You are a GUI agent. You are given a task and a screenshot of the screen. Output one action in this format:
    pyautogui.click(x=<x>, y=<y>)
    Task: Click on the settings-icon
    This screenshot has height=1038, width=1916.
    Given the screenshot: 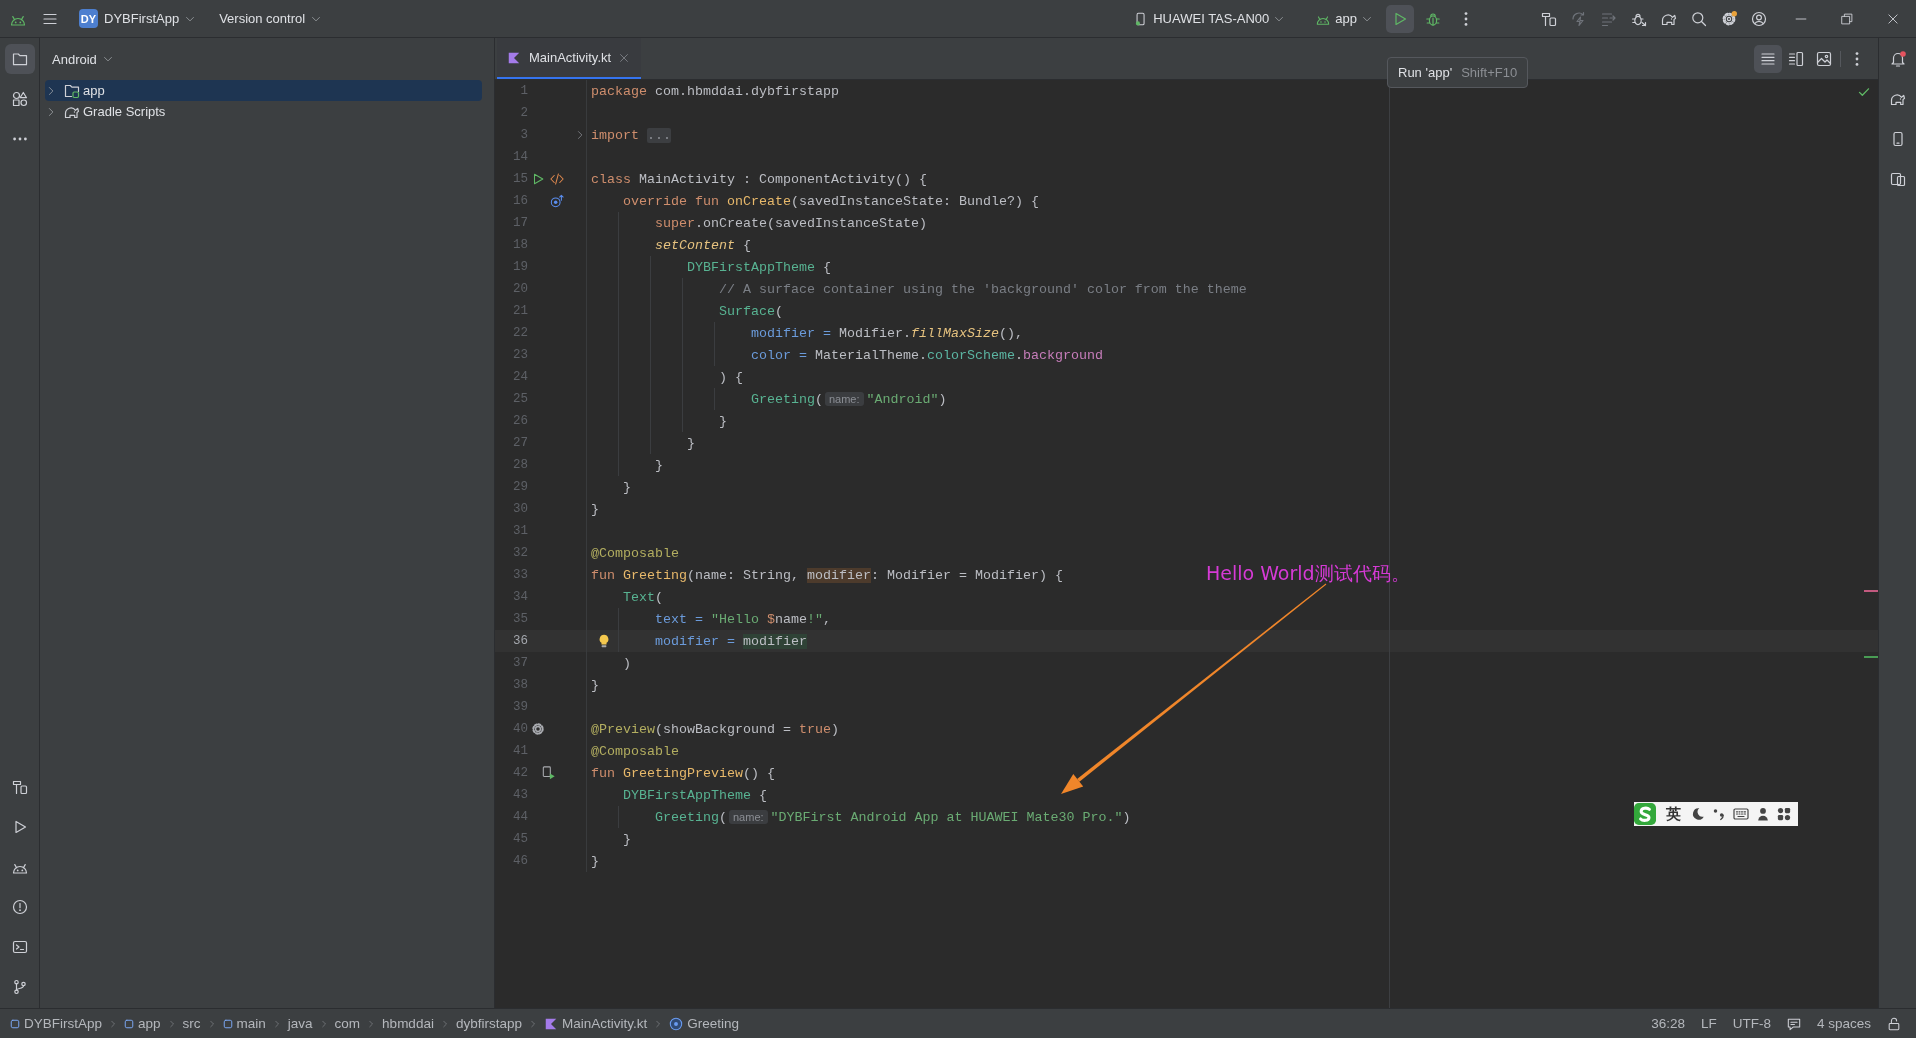 What is the action you would take?
    pyautogui.click(x=1729, y=18)
    